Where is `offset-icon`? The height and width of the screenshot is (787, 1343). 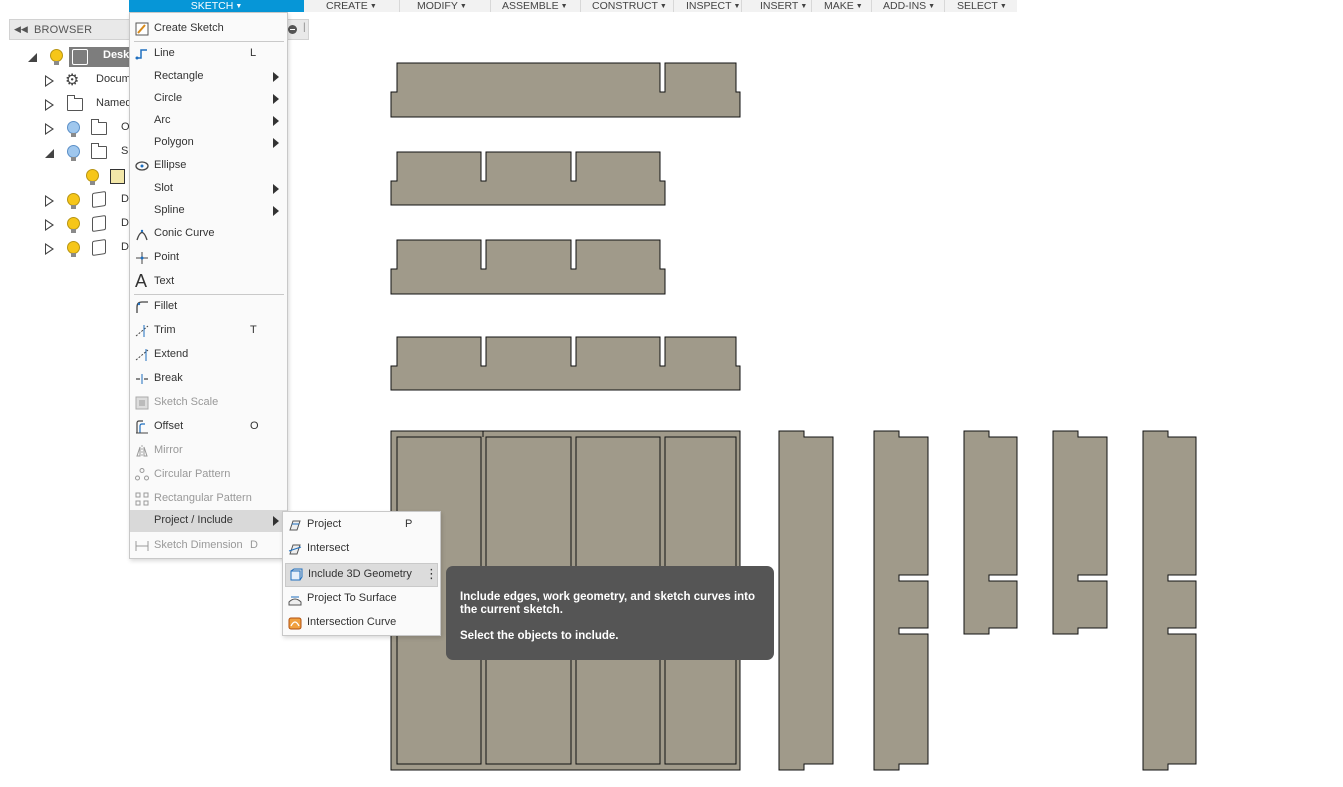 offset-icon is located at coordinates (142, 427).